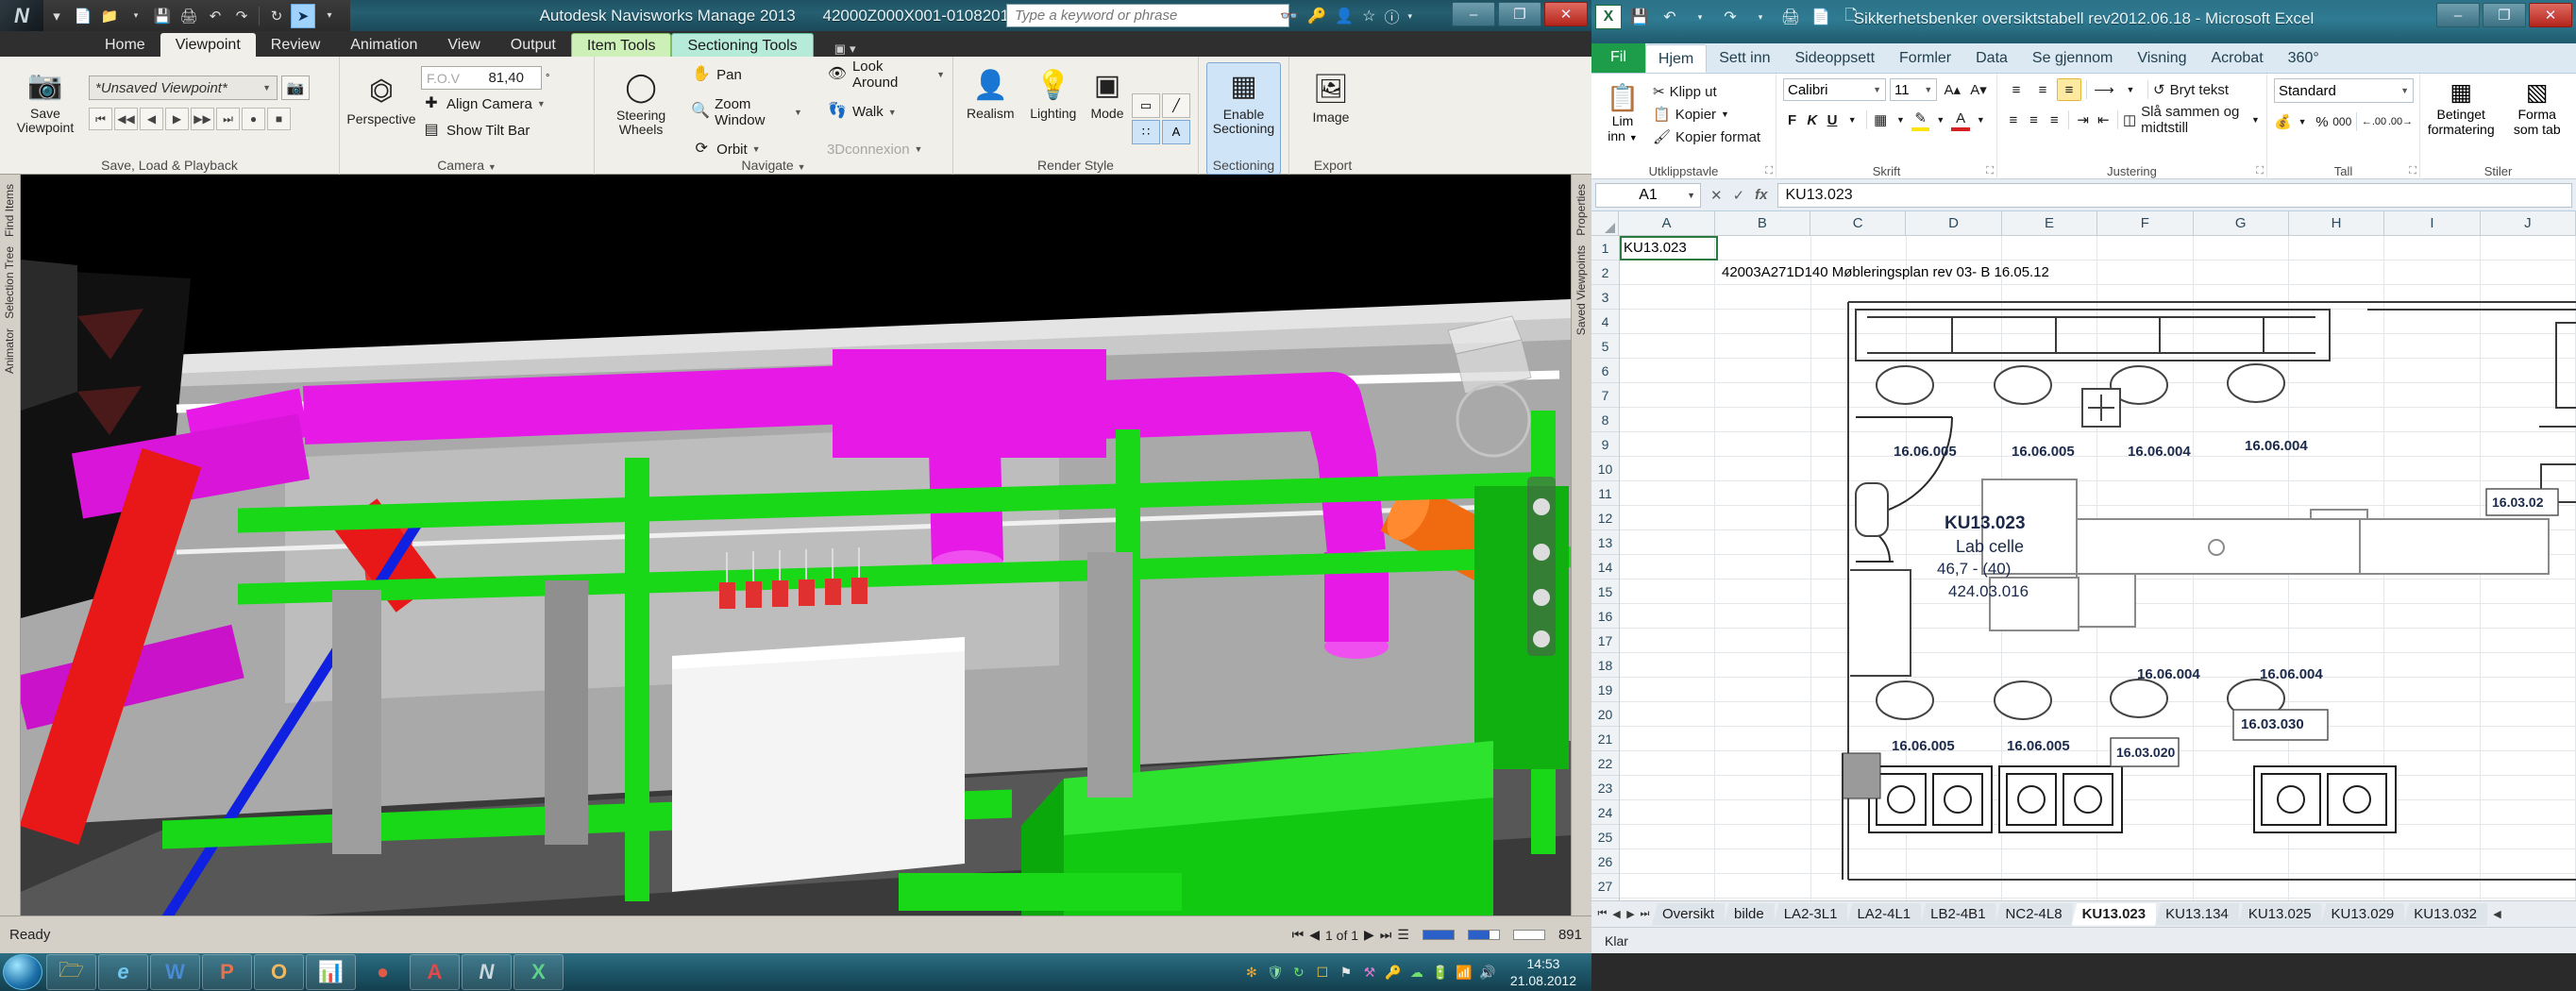  What do you see at coordinates (1344, 16) in the screenshot?
I see `signin-icon: 👤` at bounding box center [1344, 16].